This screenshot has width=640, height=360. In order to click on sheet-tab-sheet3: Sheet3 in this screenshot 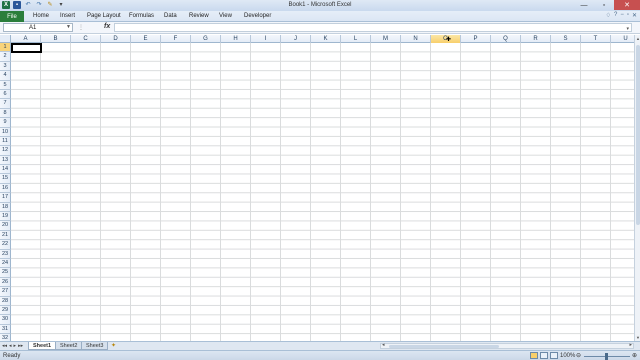, I will do `click(95, 346)`.